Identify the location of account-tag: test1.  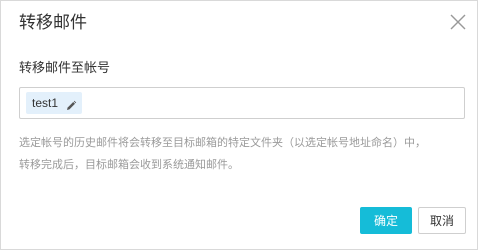
(54, 103).